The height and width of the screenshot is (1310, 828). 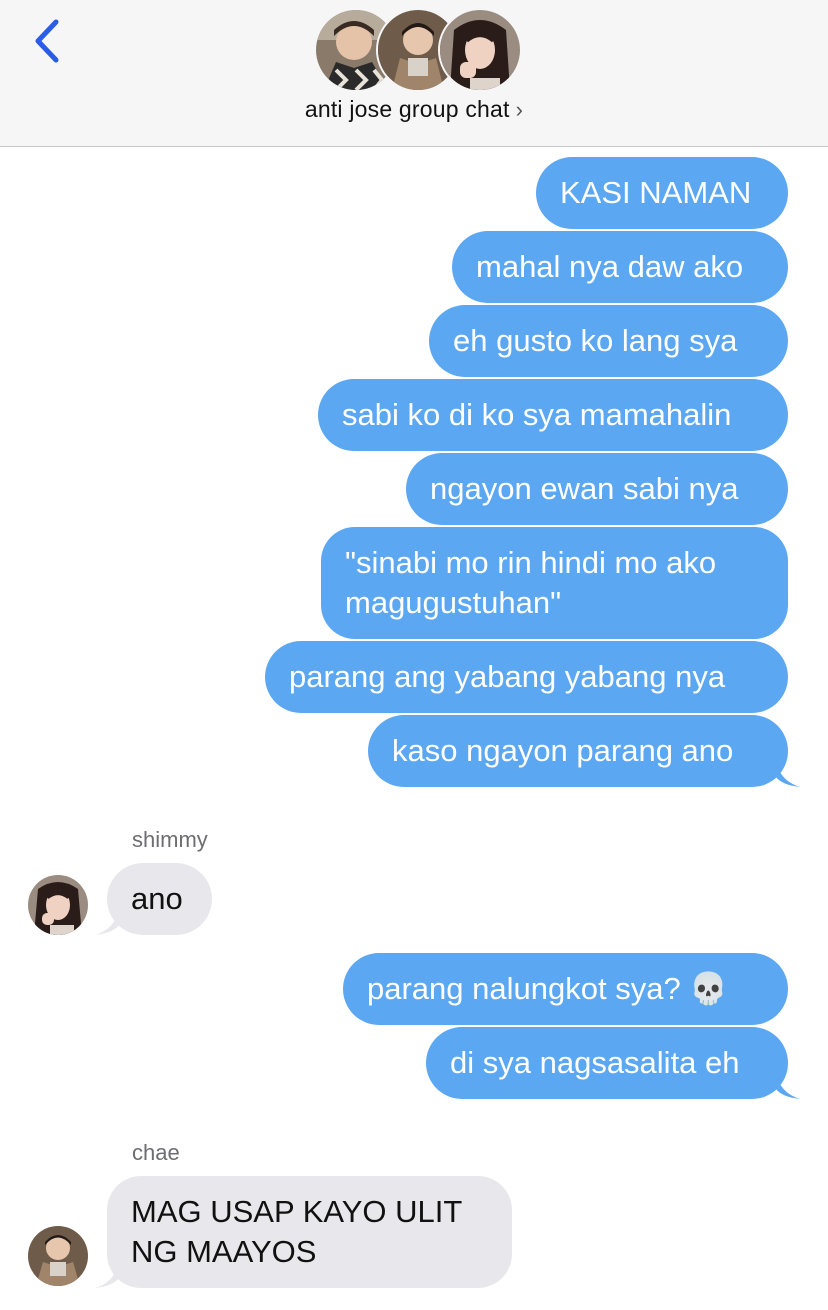 I want to click on message-row: parang nalungkot sya? 💀, so click(x=565, y=989).